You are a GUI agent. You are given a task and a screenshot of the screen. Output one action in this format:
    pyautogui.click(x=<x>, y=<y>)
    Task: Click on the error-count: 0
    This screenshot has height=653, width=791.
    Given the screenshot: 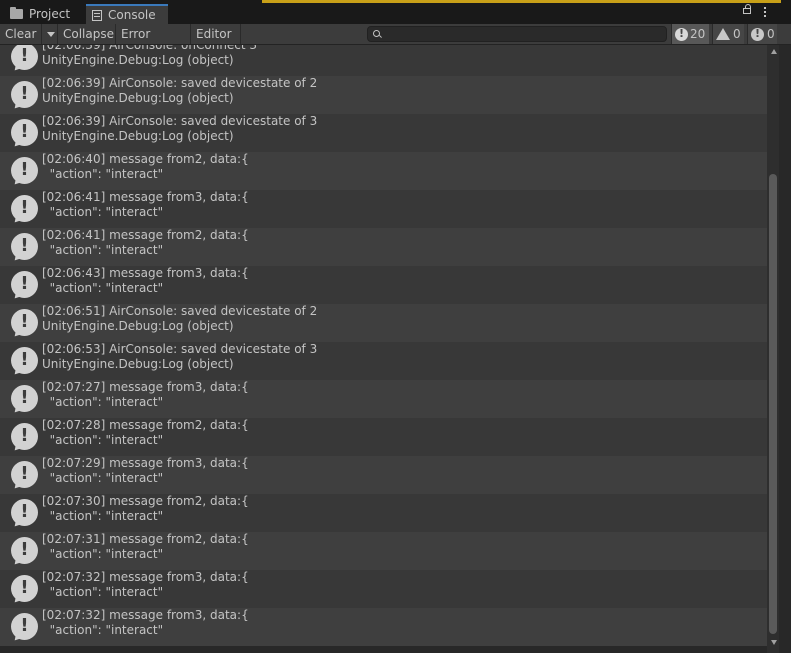 What is the action you would take?
    pyautogui.click(x=771, y=34)
    